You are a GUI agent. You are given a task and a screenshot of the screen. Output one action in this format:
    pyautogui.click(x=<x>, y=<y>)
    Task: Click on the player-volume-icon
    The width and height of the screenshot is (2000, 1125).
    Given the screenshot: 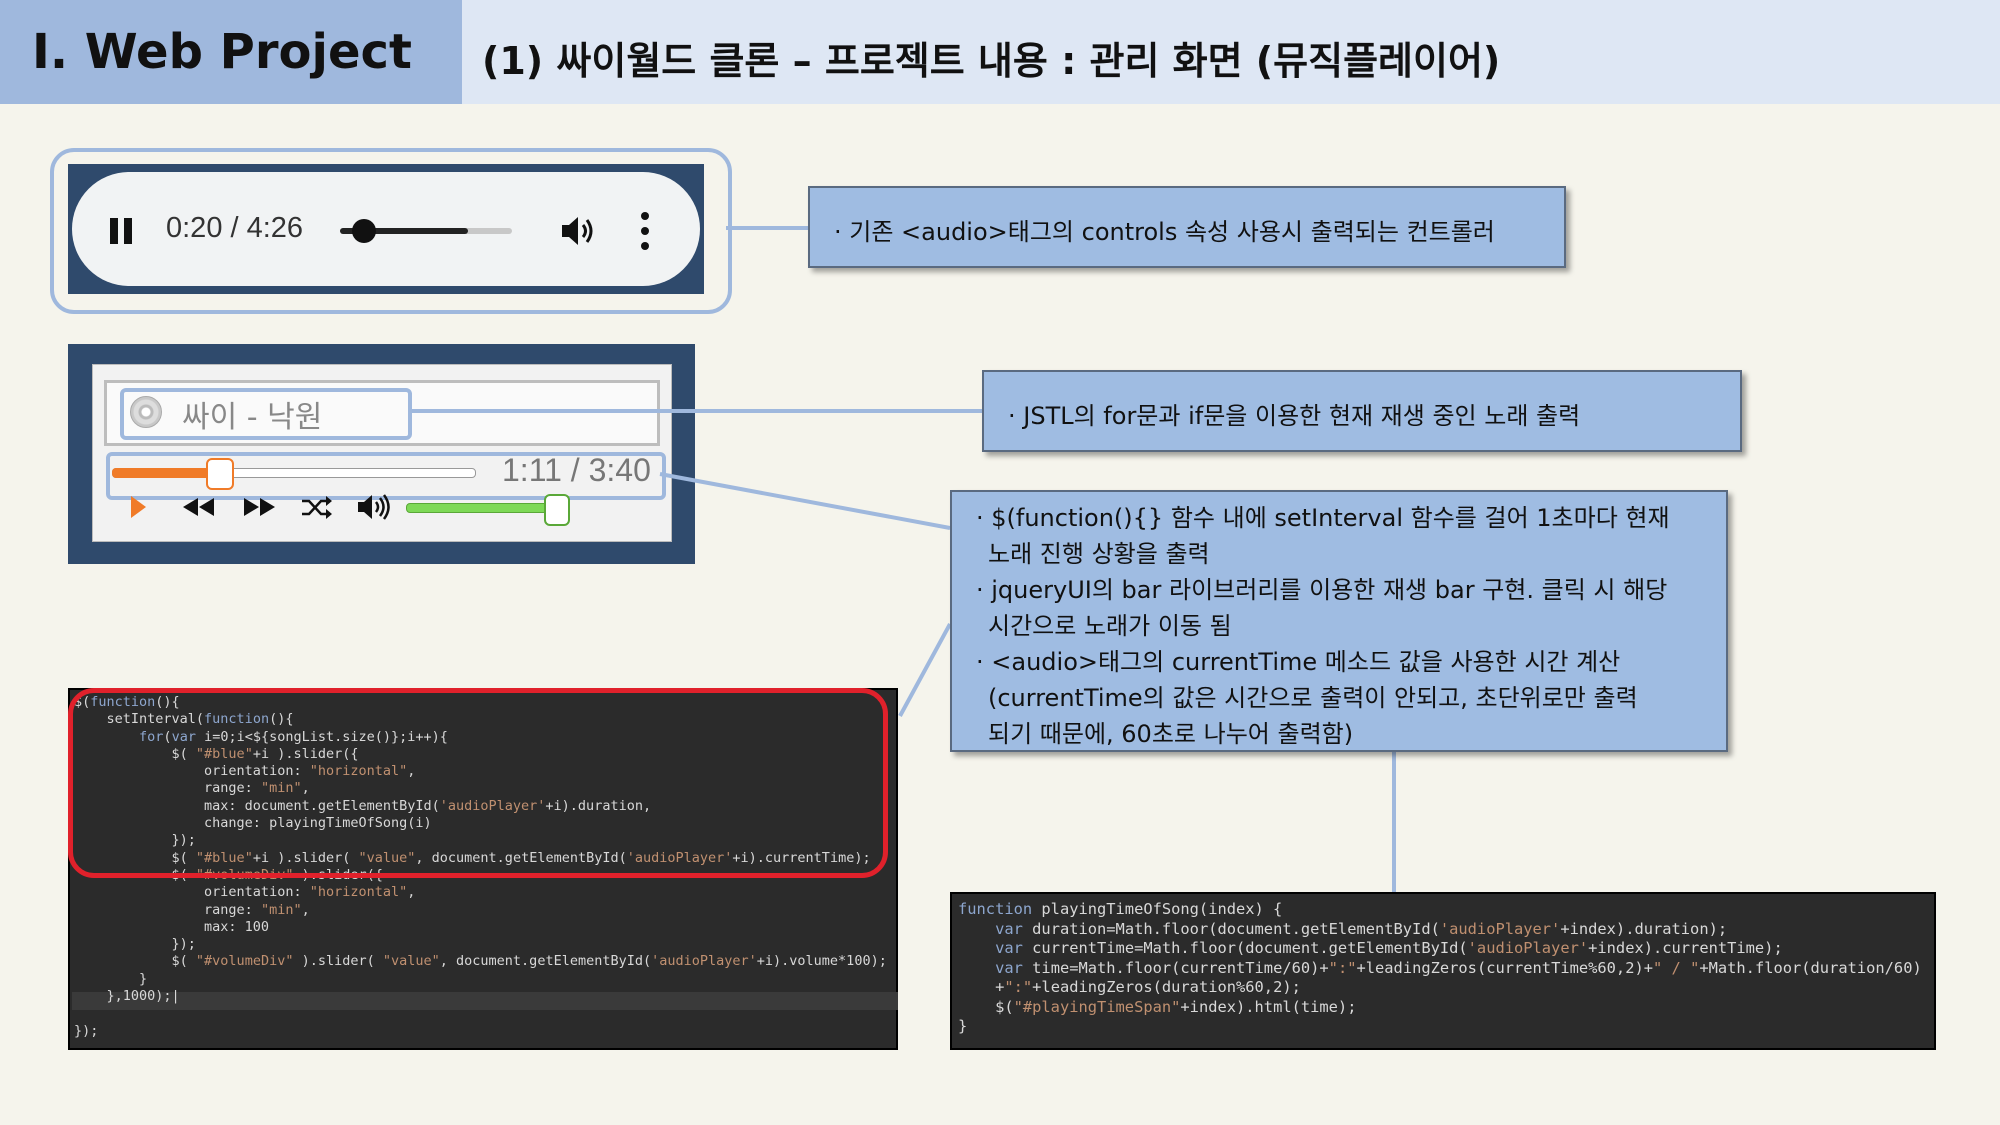 What is the action you would take?
    pyautogui.click(x=374, y=507)
    